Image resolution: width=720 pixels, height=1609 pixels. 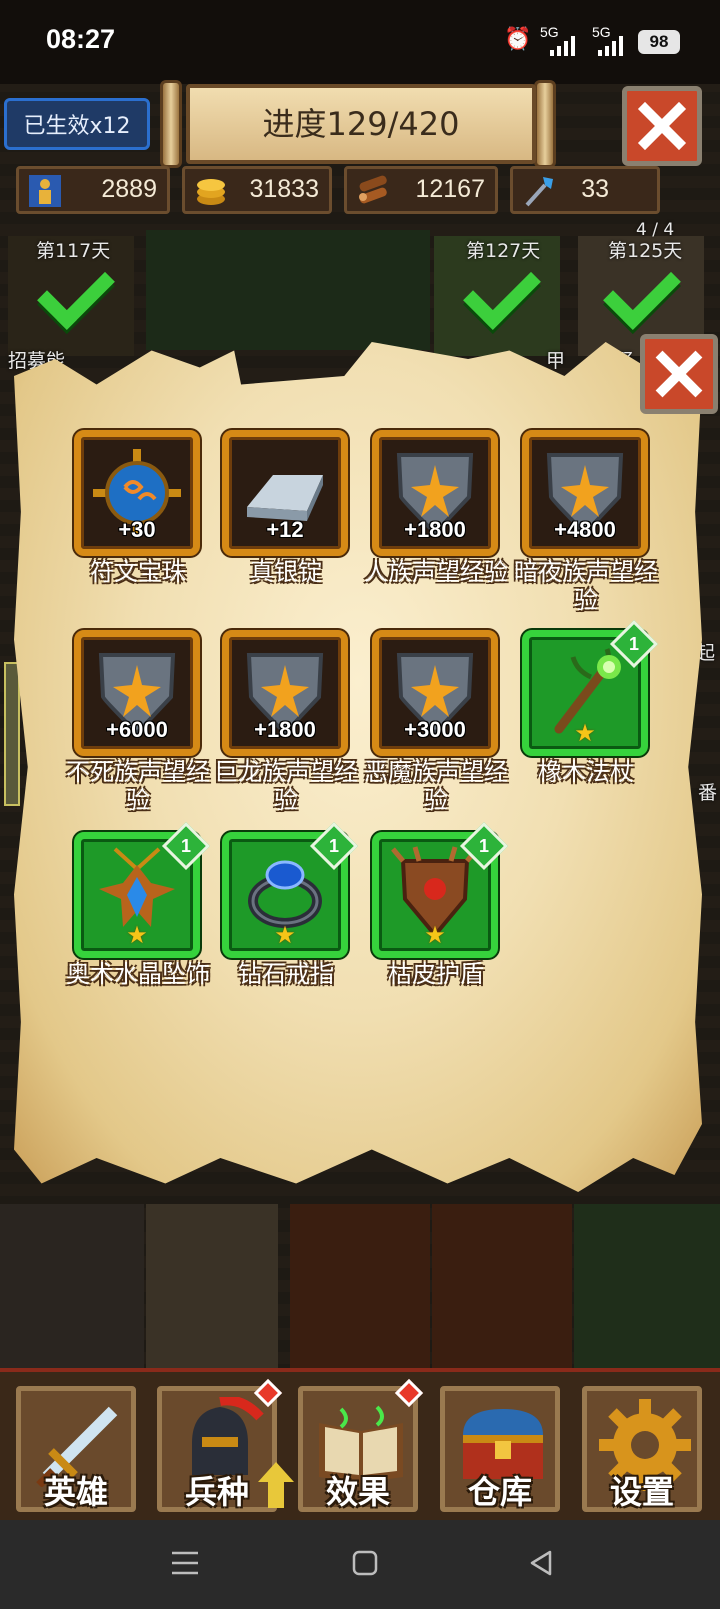 What do you see at coordinates (563, 48) in the screenshot?
I see `signal-bars-icon` at bounding box center [563, 48].